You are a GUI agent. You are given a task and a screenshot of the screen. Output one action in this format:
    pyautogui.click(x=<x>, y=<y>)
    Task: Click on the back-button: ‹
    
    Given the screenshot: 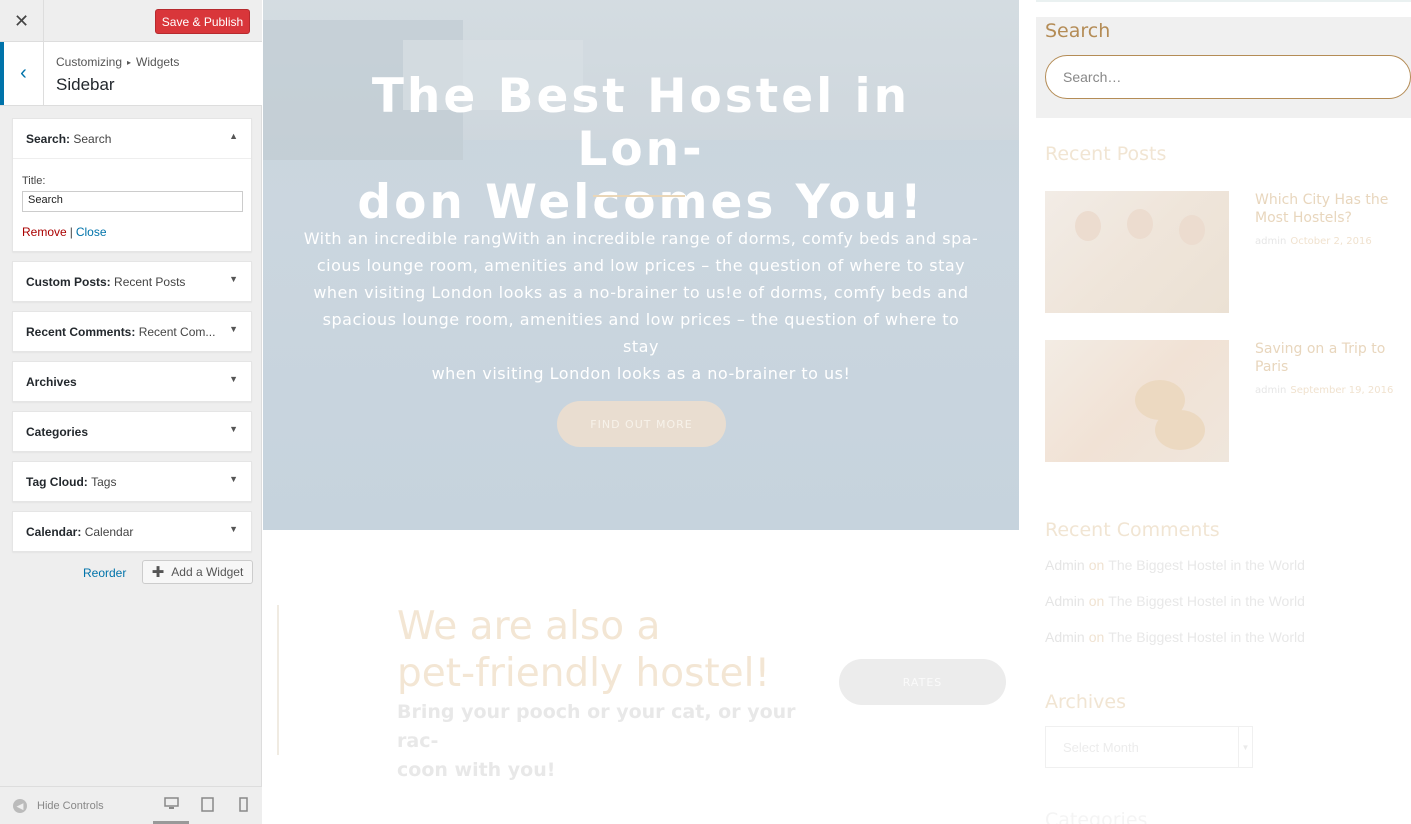 What is the action you would take?
    pyautogui.click(x=22, y=73)
    